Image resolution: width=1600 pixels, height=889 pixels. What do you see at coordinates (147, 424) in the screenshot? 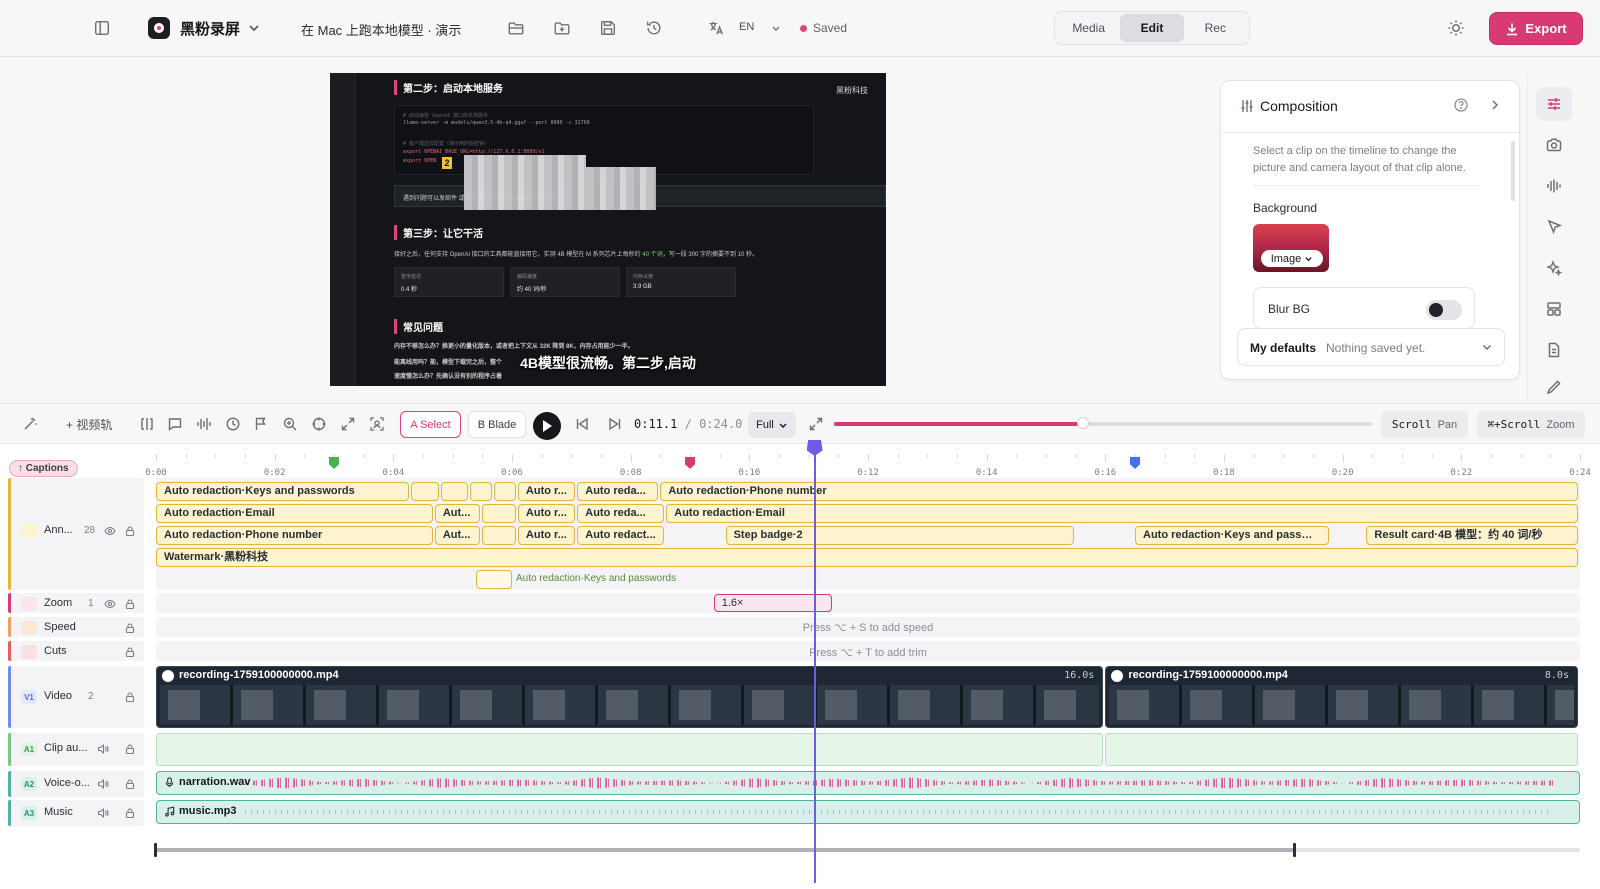
I see `split-view-icon` at bounding box center [147, 424].